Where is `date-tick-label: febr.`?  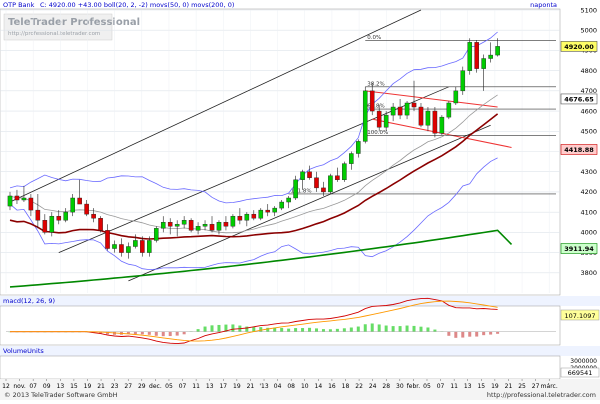 date-tick-label: febr. is located at coordinates (414, 386).